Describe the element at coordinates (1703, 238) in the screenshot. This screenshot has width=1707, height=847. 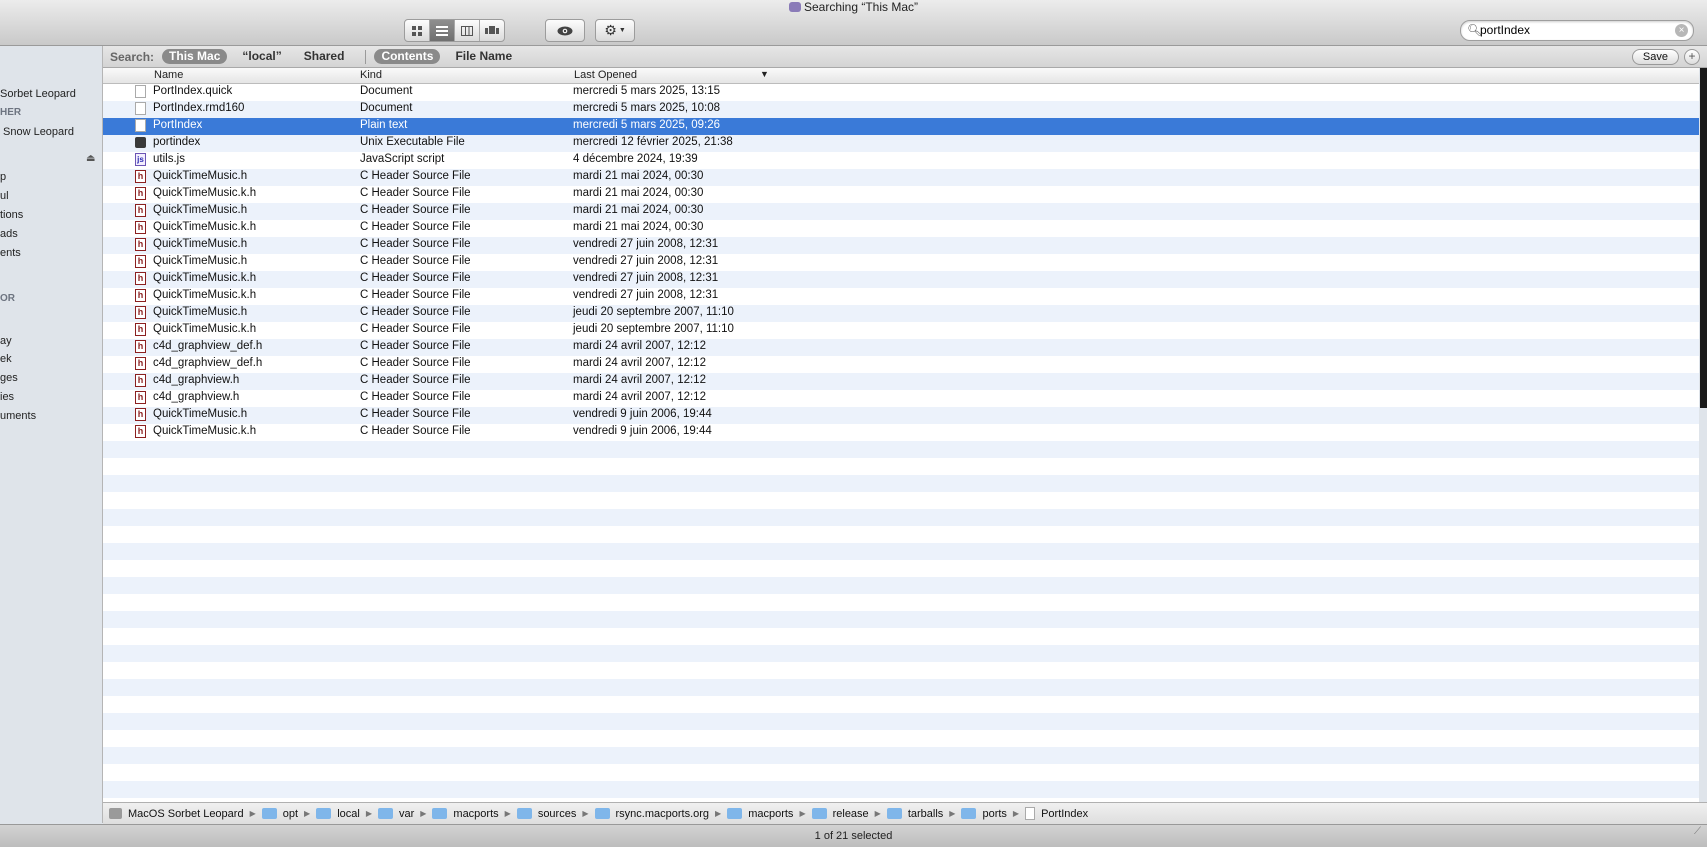
I see `vertical-scrollbar` at that location.